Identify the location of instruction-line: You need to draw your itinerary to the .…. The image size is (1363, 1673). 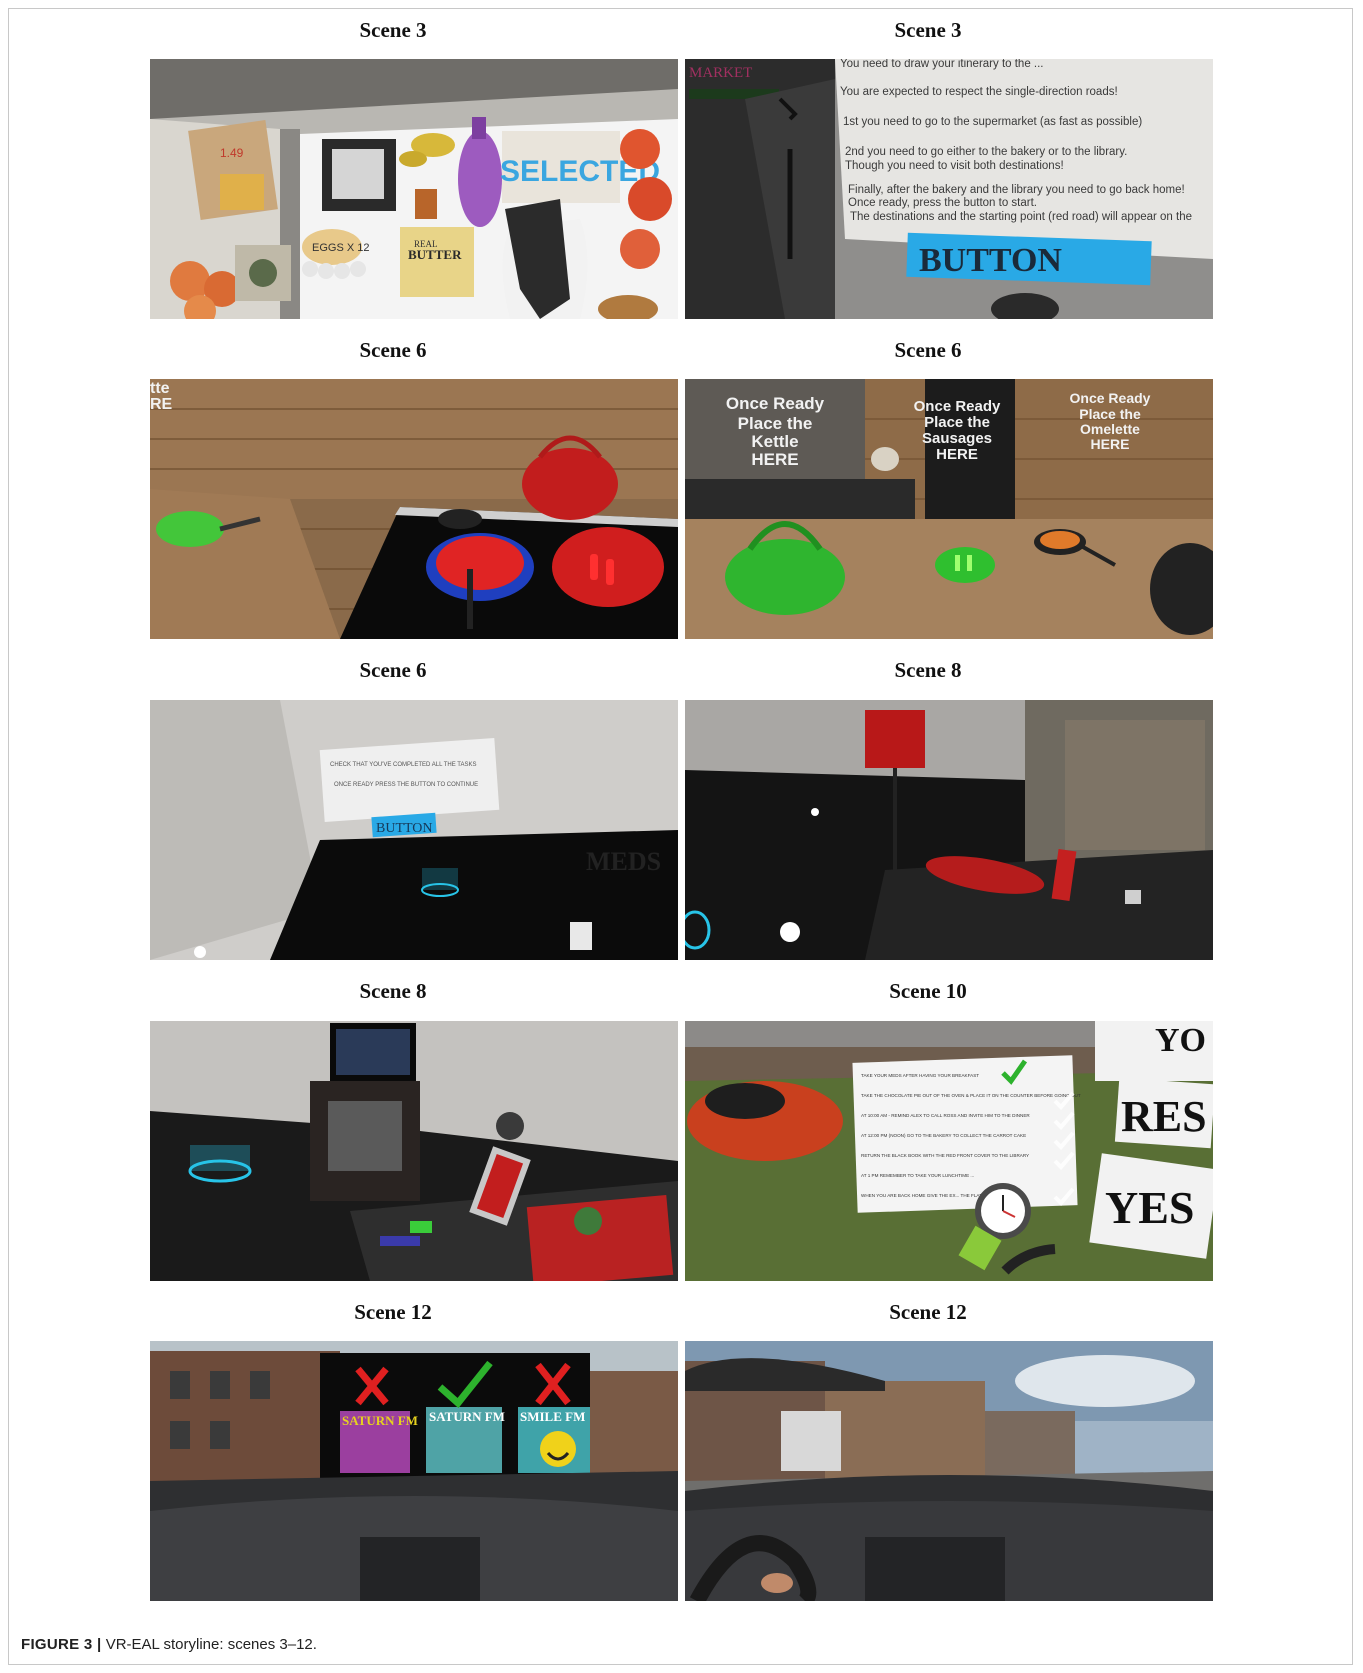
(942, 64).